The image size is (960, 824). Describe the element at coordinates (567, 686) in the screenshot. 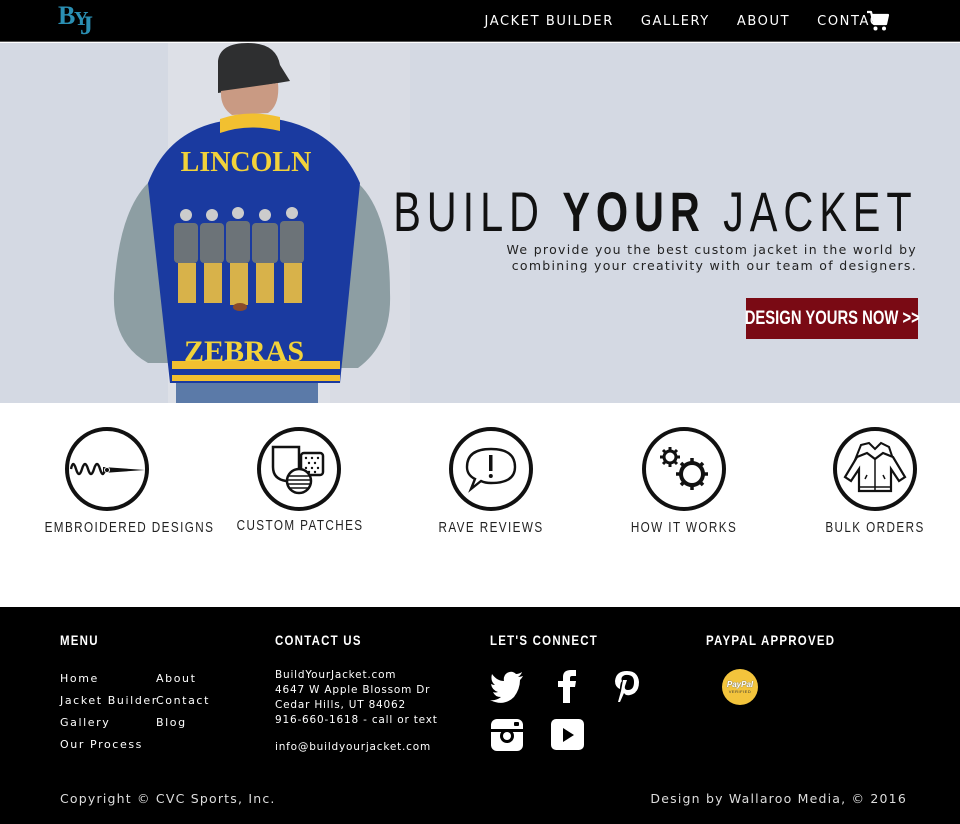

I see `facebook-icon` at that location.